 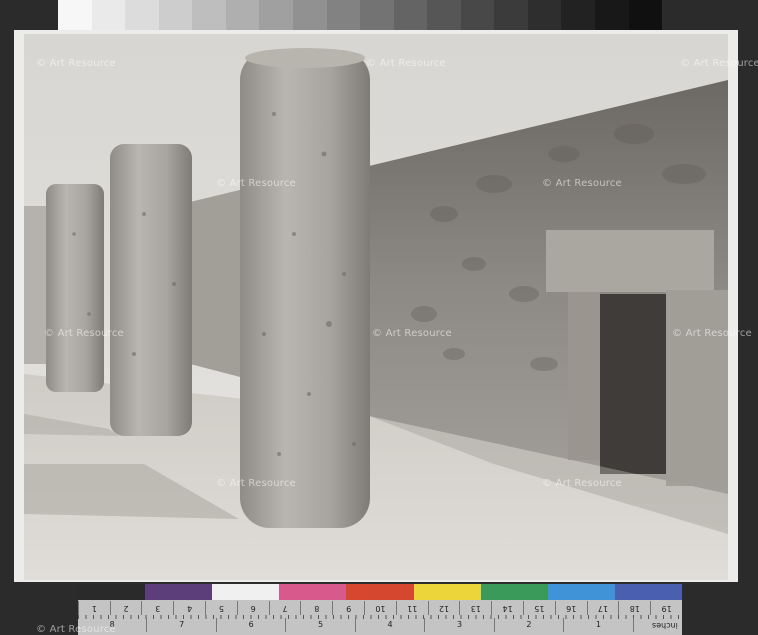 I want to click on ruler-number: 19, so click(x=666, y=608).